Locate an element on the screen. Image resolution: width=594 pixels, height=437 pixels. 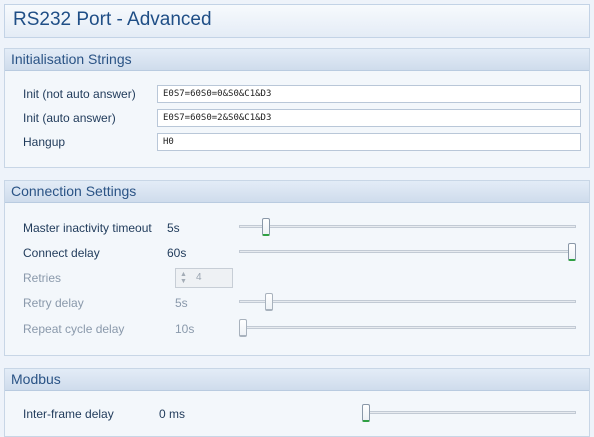
hangup-field: H0 is located at coordinates (369, 142).